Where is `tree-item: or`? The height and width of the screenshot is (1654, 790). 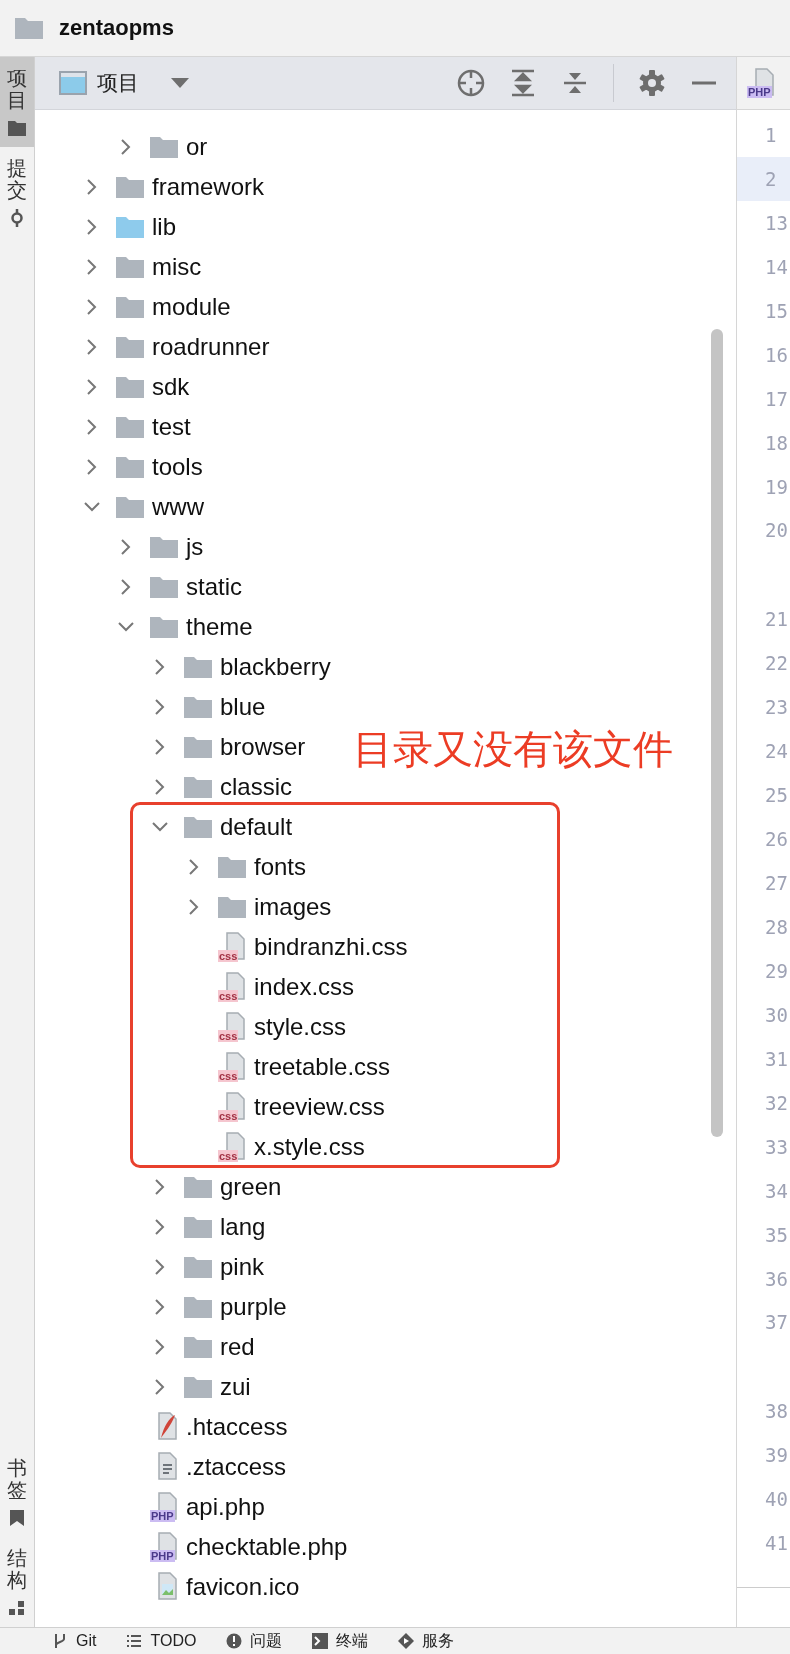
tree-item: or is located at coordinates (197, 147).